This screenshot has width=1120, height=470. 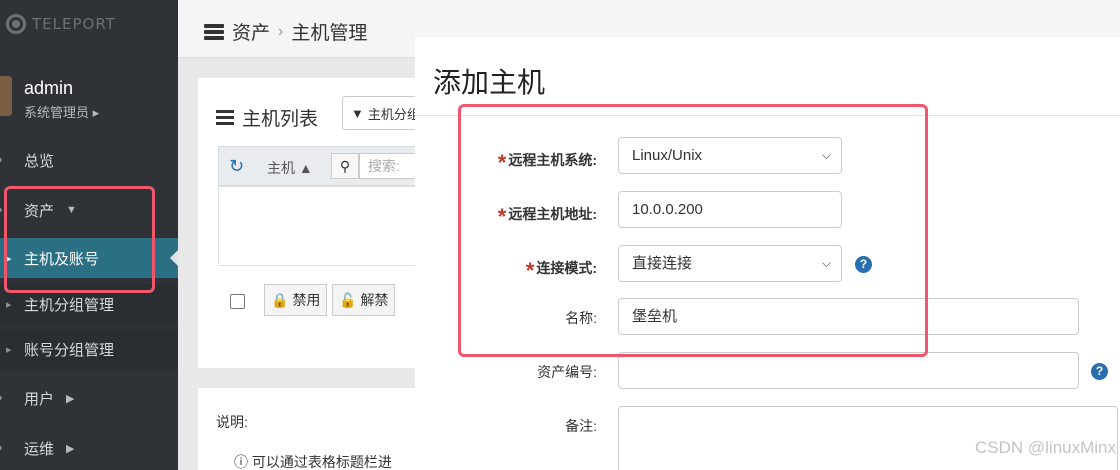 What do you see at coordinates (6, 96) in the screenshot?
I see `avatar` at bounding box center [6, 96].